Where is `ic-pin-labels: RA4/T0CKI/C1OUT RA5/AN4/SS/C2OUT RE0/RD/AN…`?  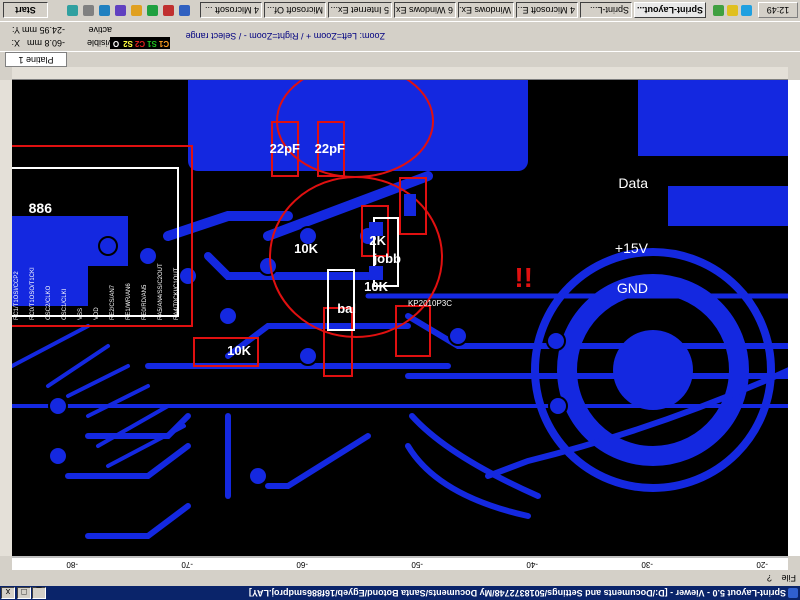
ic-pin-labels: RA4/T0CKI/C1OUT RA5/AN4/SS/C2OUT RE0/RD/AN… is located at coordinates (102, 249).